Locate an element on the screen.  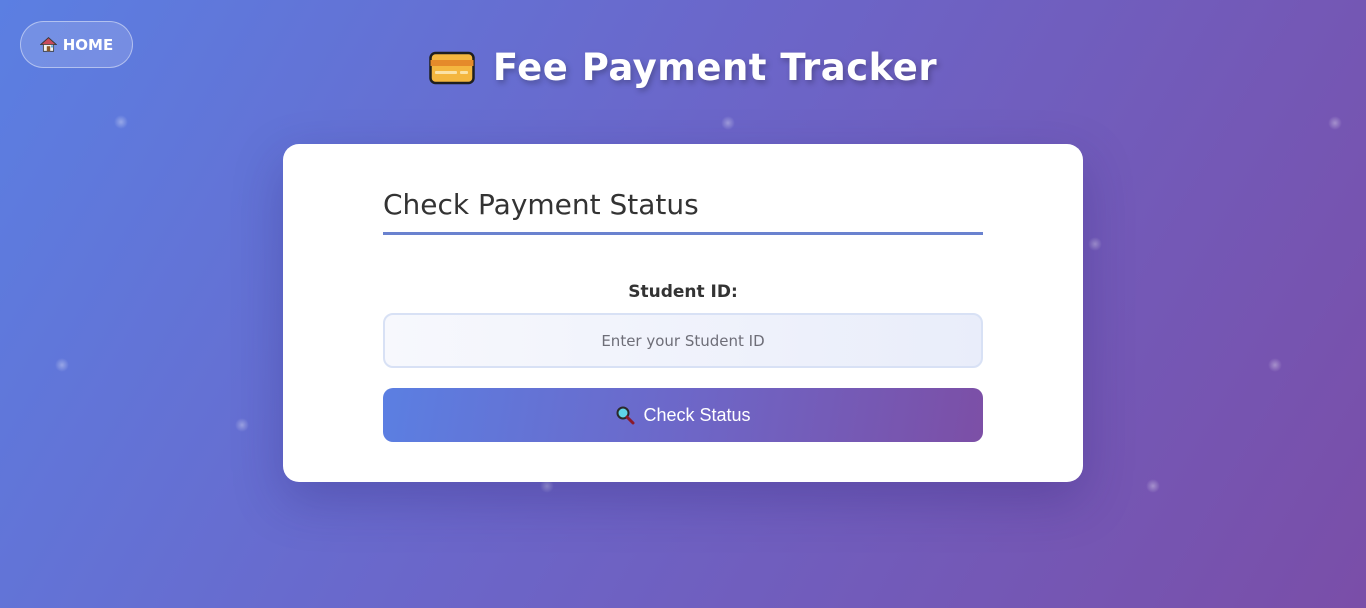
heading-divider is located at coordinates (683, 233).